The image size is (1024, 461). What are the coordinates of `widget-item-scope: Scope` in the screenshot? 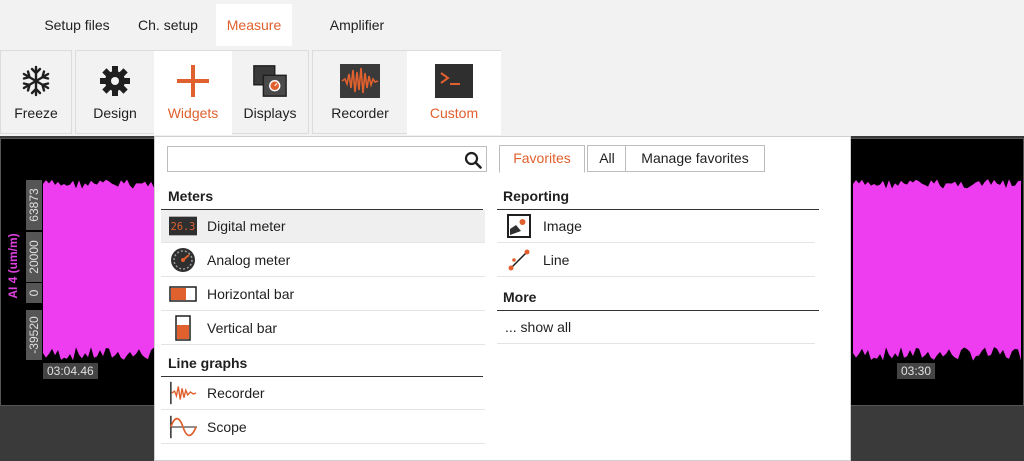 It's located at (323, 427).